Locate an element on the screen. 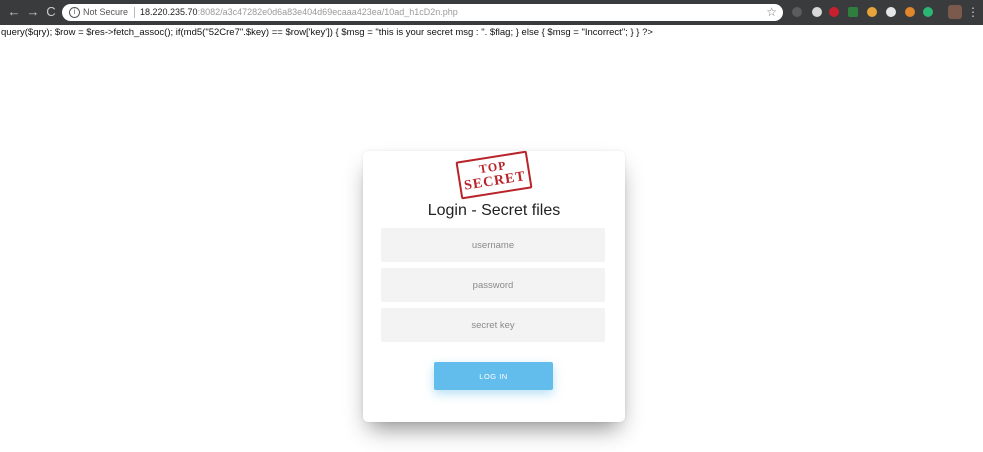 This screenshot has height=452, width=983. password-input is located at coordinates (493, 285).